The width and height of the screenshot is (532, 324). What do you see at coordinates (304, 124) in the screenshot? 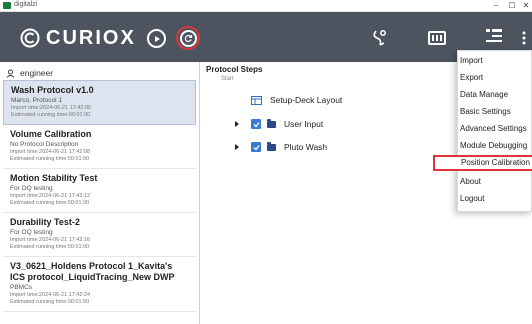
I see `step-label: User Input` at bounding box center [304, 124].